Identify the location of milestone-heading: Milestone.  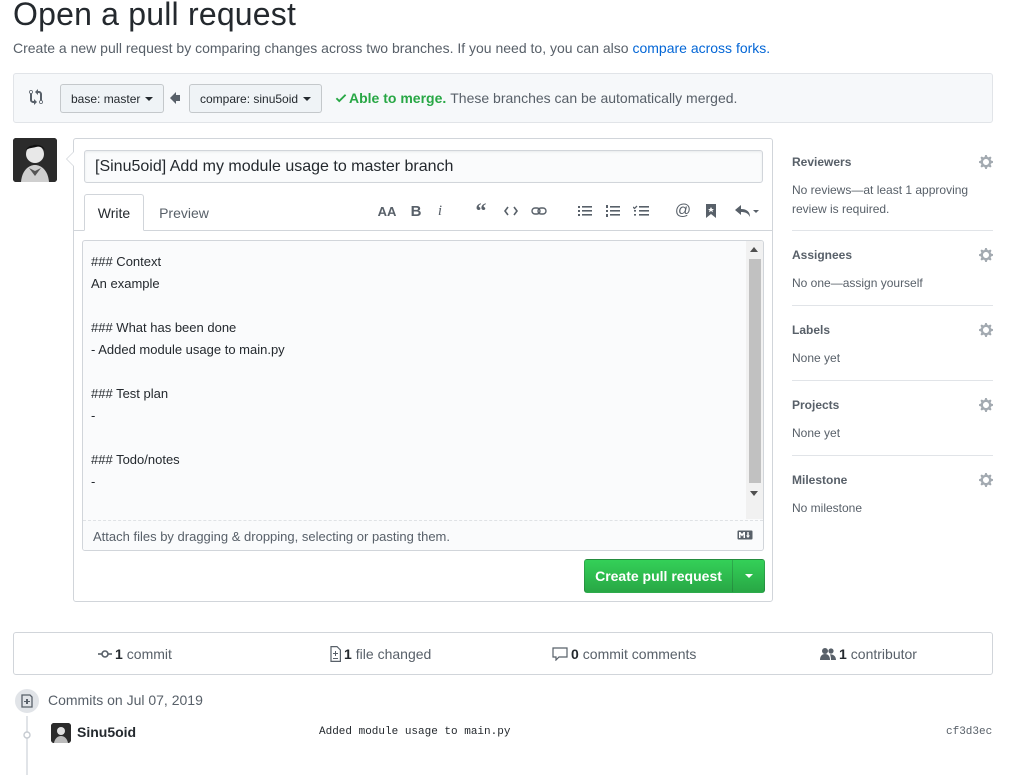
(819, 480).